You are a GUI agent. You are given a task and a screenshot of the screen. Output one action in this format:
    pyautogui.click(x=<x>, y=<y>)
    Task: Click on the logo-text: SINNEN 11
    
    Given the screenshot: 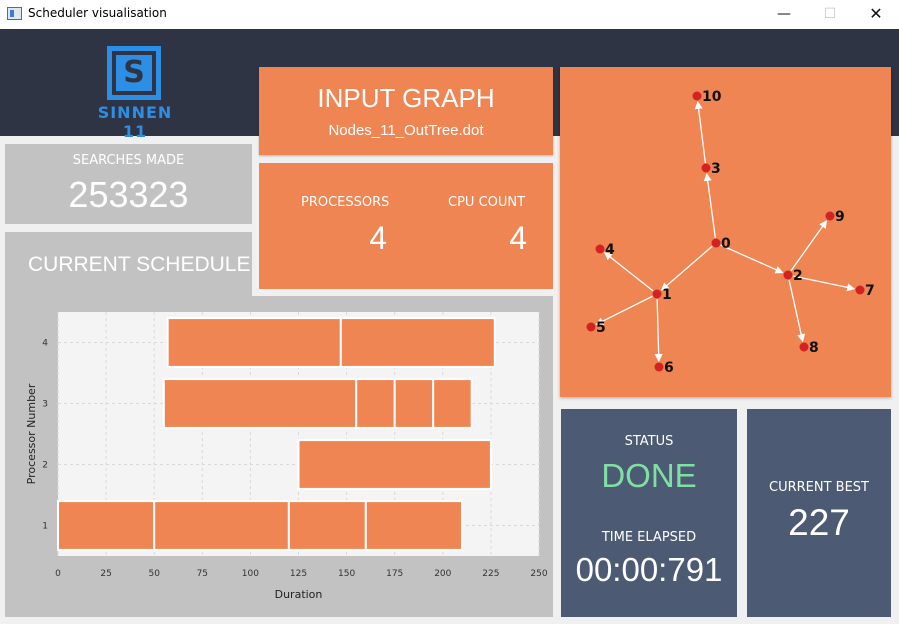 What is the action you would take?
    pyautogui.click(x=135, y=122)
    